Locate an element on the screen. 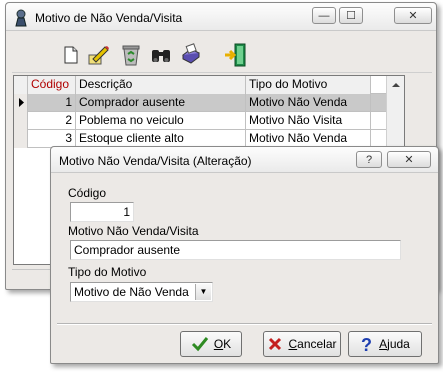 This screenshot has width=443, height=378. cell-descricao: Poblema no veiculo is located at coordinates (161, 121).